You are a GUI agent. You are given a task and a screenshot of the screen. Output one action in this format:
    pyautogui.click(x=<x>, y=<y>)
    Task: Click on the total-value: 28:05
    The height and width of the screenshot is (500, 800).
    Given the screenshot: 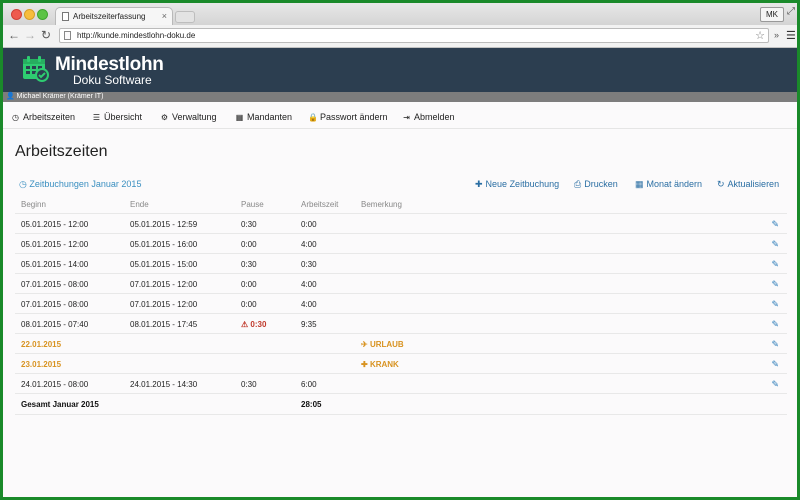 What is the action you would take?
    pyautogui.click(x=311, y=404)
    